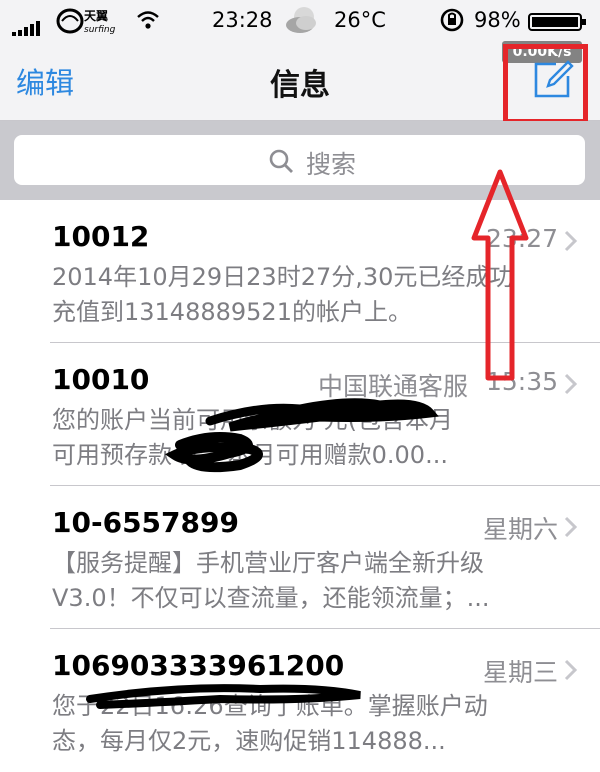 This screenshot has height=772, width=600. Describe the element at coordinates (101, 236) in the screenshot. I see `message-sender: 10012` at that location.